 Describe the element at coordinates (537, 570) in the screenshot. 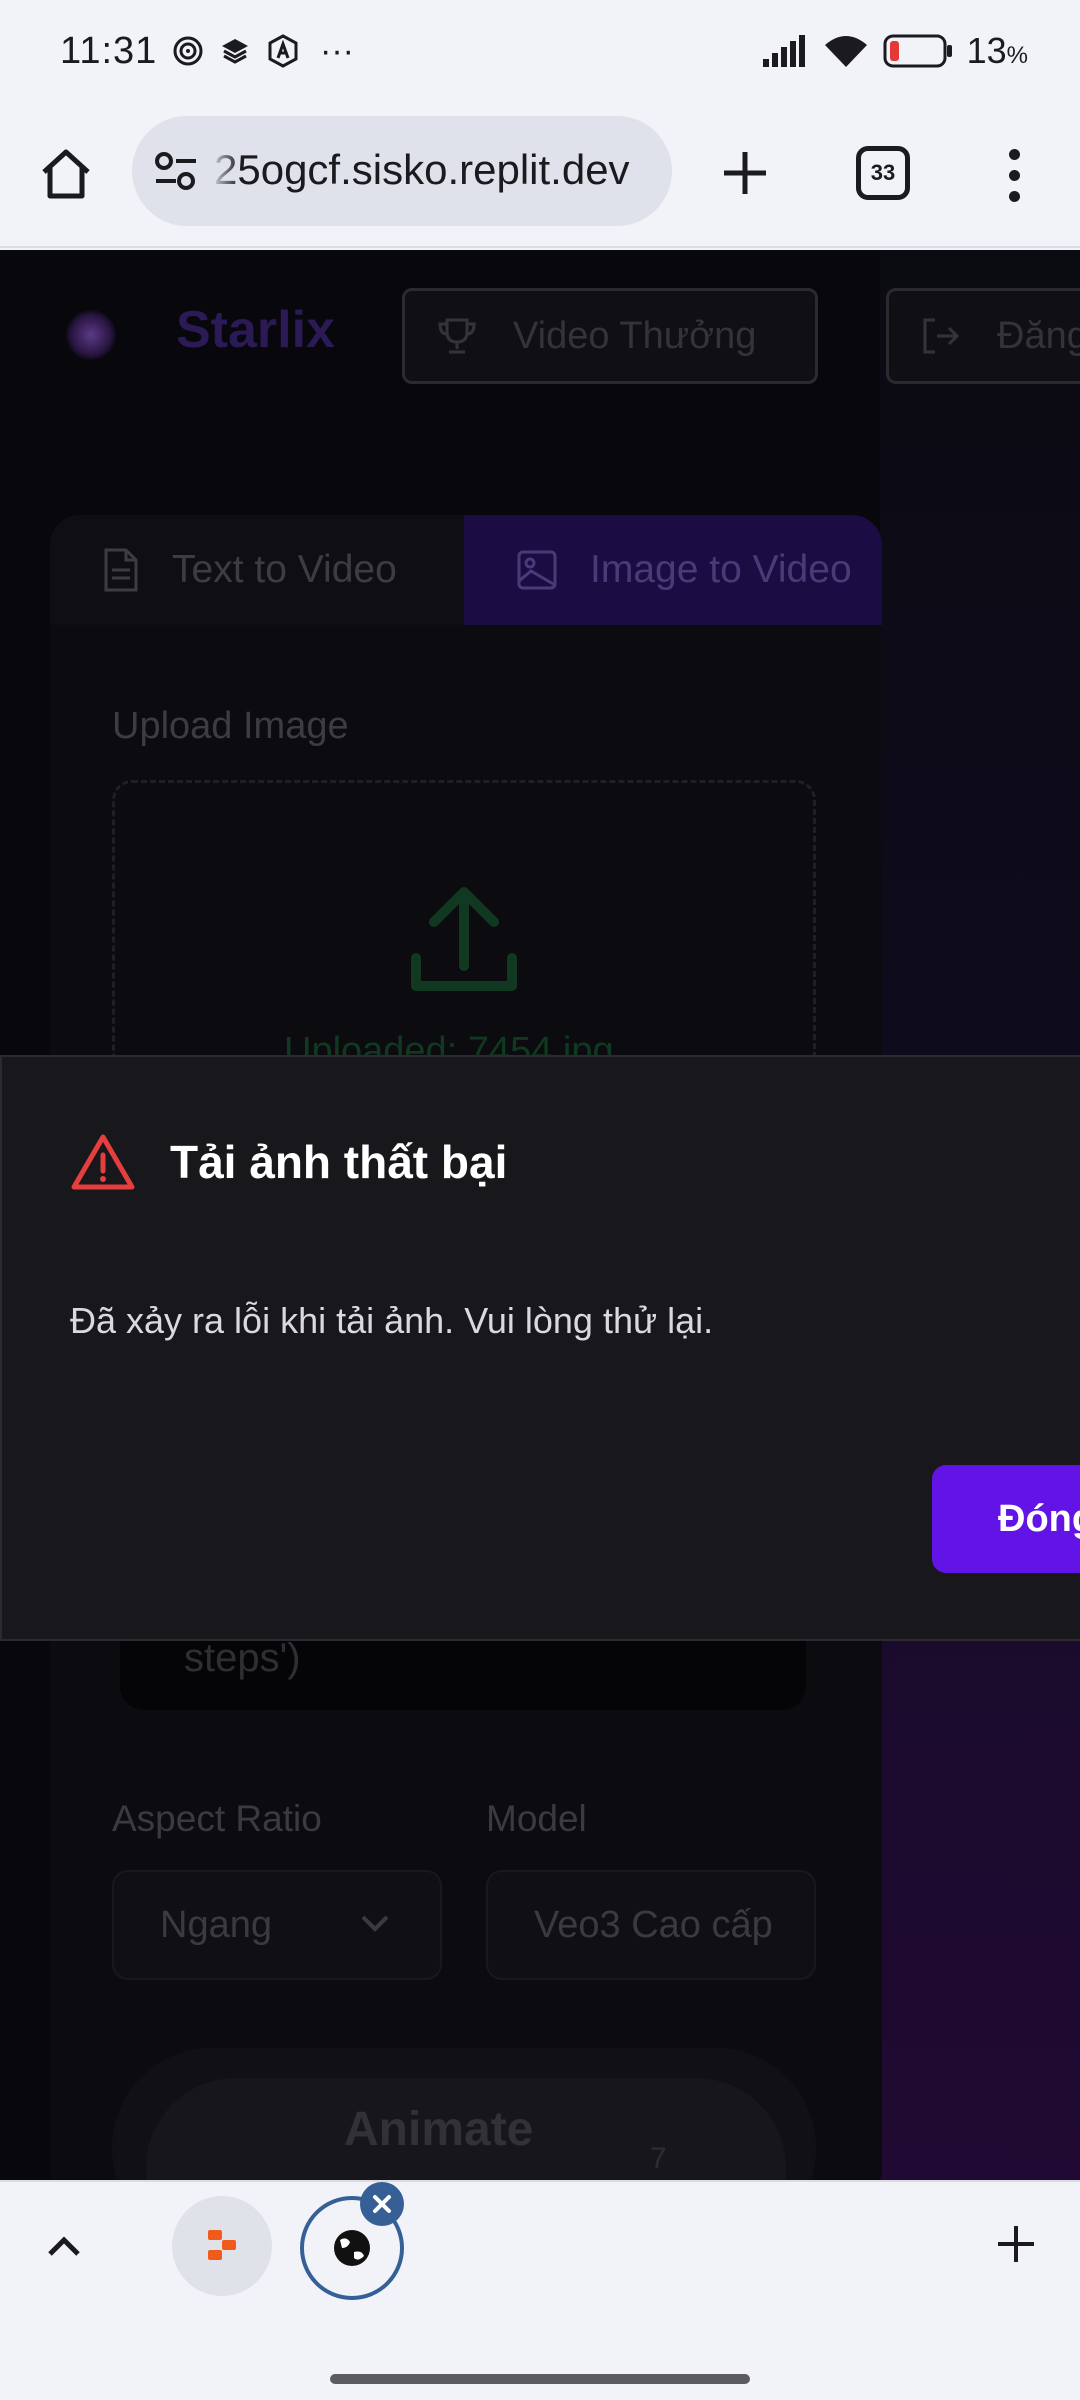

I see `image-icon` at that location.